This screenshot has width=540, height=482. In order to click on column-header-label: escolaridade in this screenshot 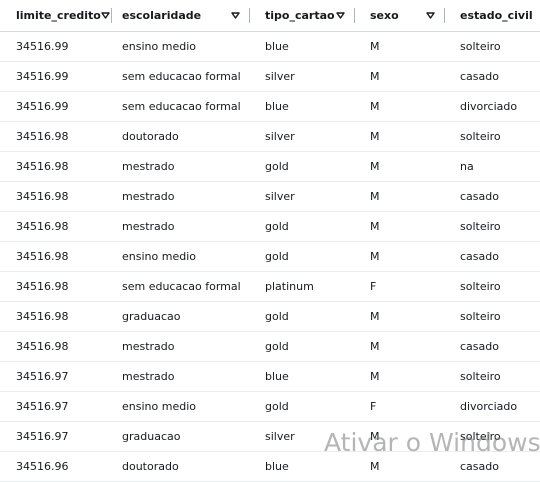, I will do `click(162, 15)`.